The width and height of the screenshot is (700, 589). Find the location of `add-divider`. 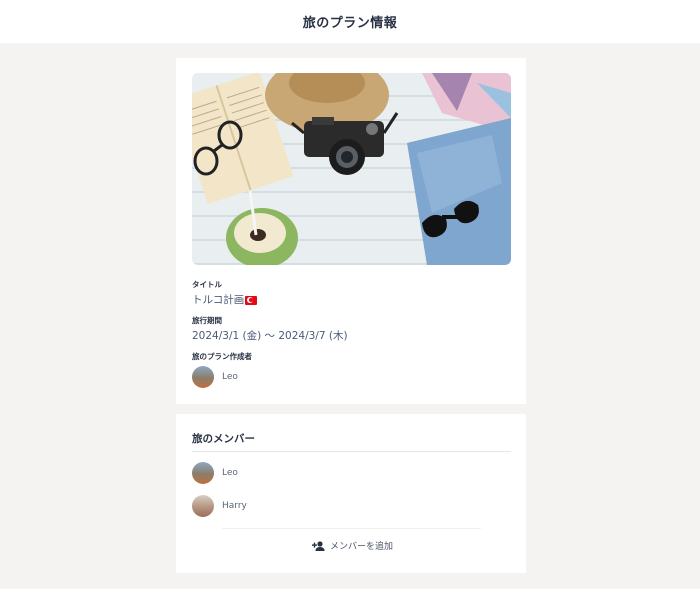

add-divider is located at coordinates (351, 528).